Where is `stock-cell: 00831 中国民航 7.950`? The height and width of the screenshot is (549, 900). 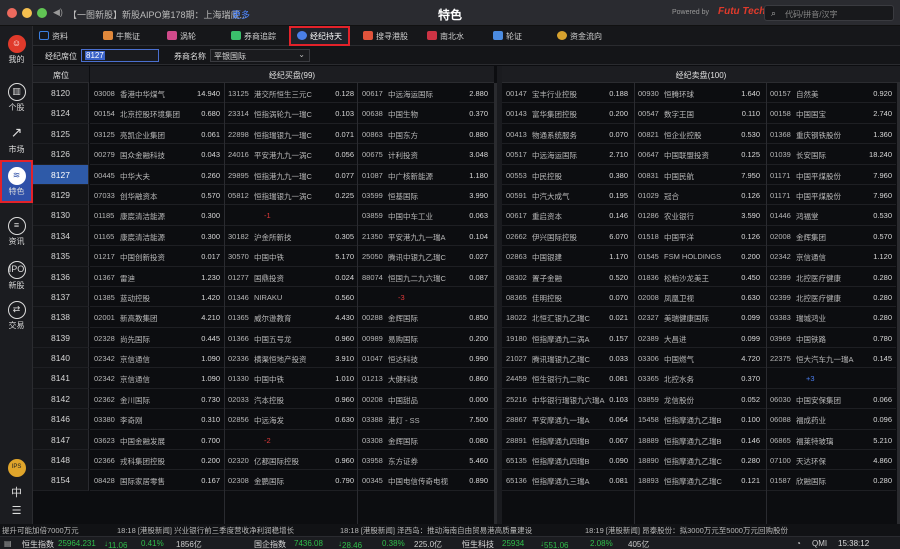 stock-cell: 00831 中国民航 7.950 is located at coordinates (699, 175).